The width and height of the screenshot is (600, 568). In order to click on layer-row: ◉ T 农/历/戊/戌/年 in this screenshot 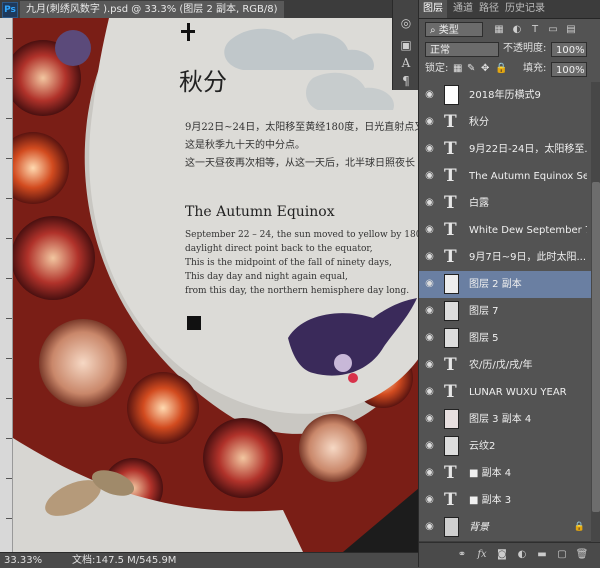, I will do `click(505, 366)`.